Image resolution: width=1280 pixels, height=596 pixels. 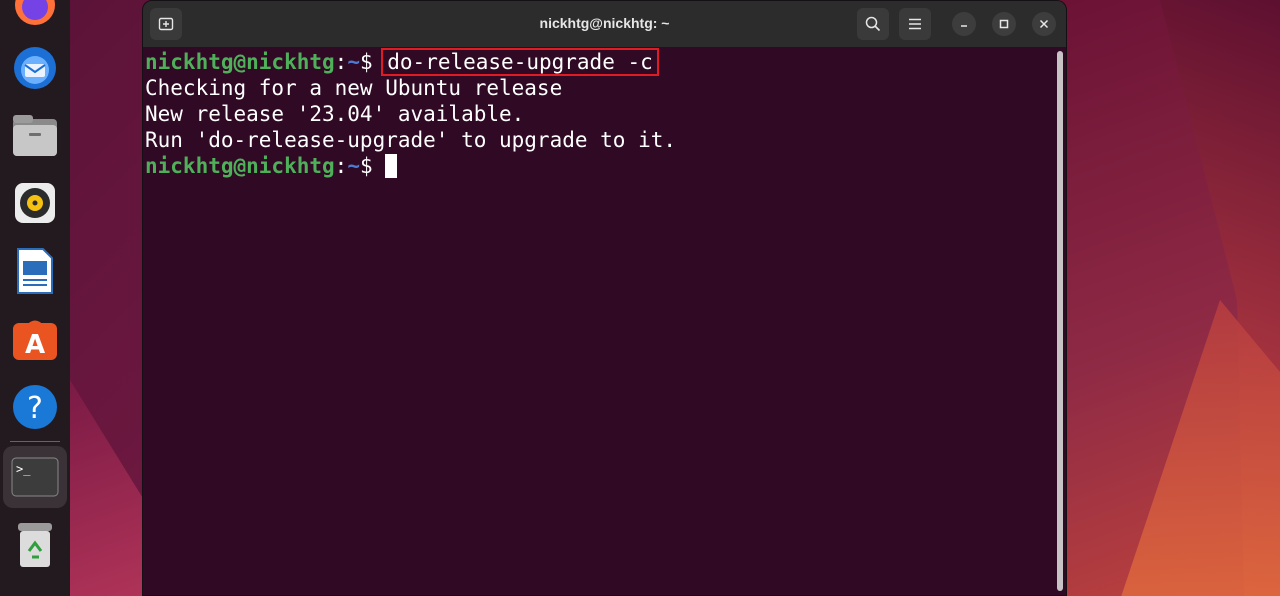 I want to click on thunderbird-icon, so click(x=35, y=67).